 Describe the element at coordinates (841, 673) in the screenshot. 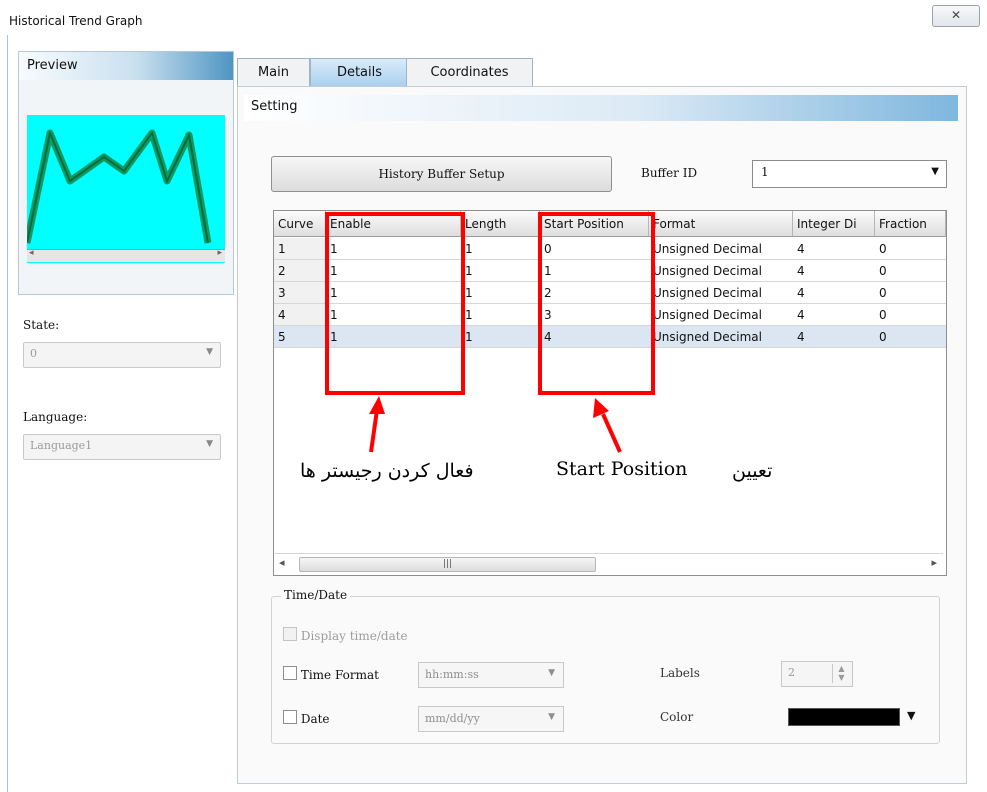

I see `stepper-arrows-icon: ▲ ▼` at that location.